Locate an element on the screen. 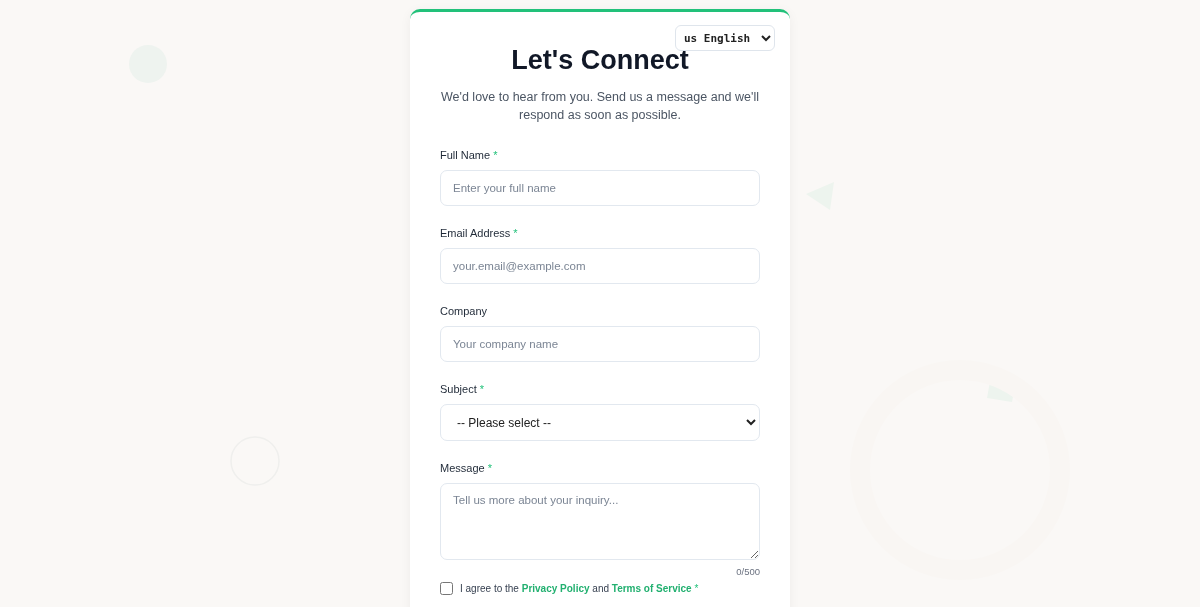 The width and height of the screenshot is (1200, 607). input-field: Enter your full name is located at coordinates (600, 188).